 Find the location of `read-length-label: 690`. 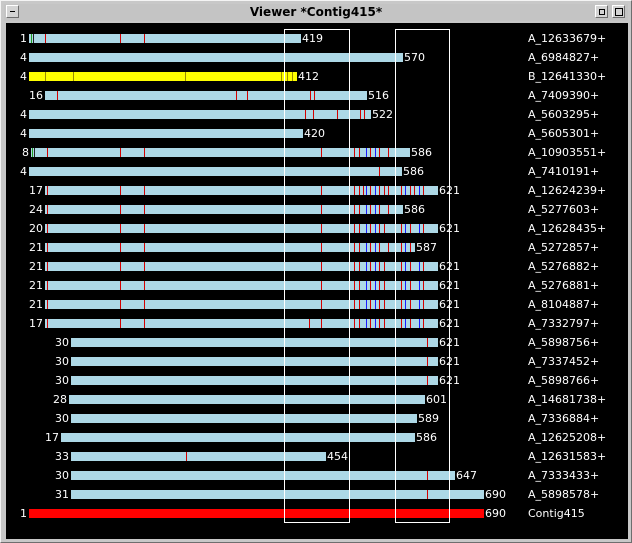

read-length-label: 690 is located at coordinates (495, 513).